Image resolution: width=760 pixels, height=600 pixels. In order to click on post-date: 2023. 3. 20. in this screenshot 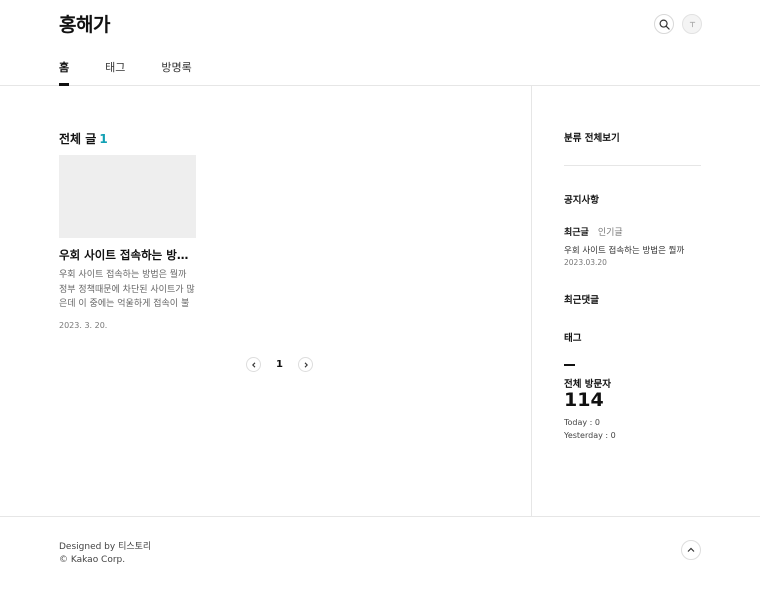, I will do `click(83, 325)`.